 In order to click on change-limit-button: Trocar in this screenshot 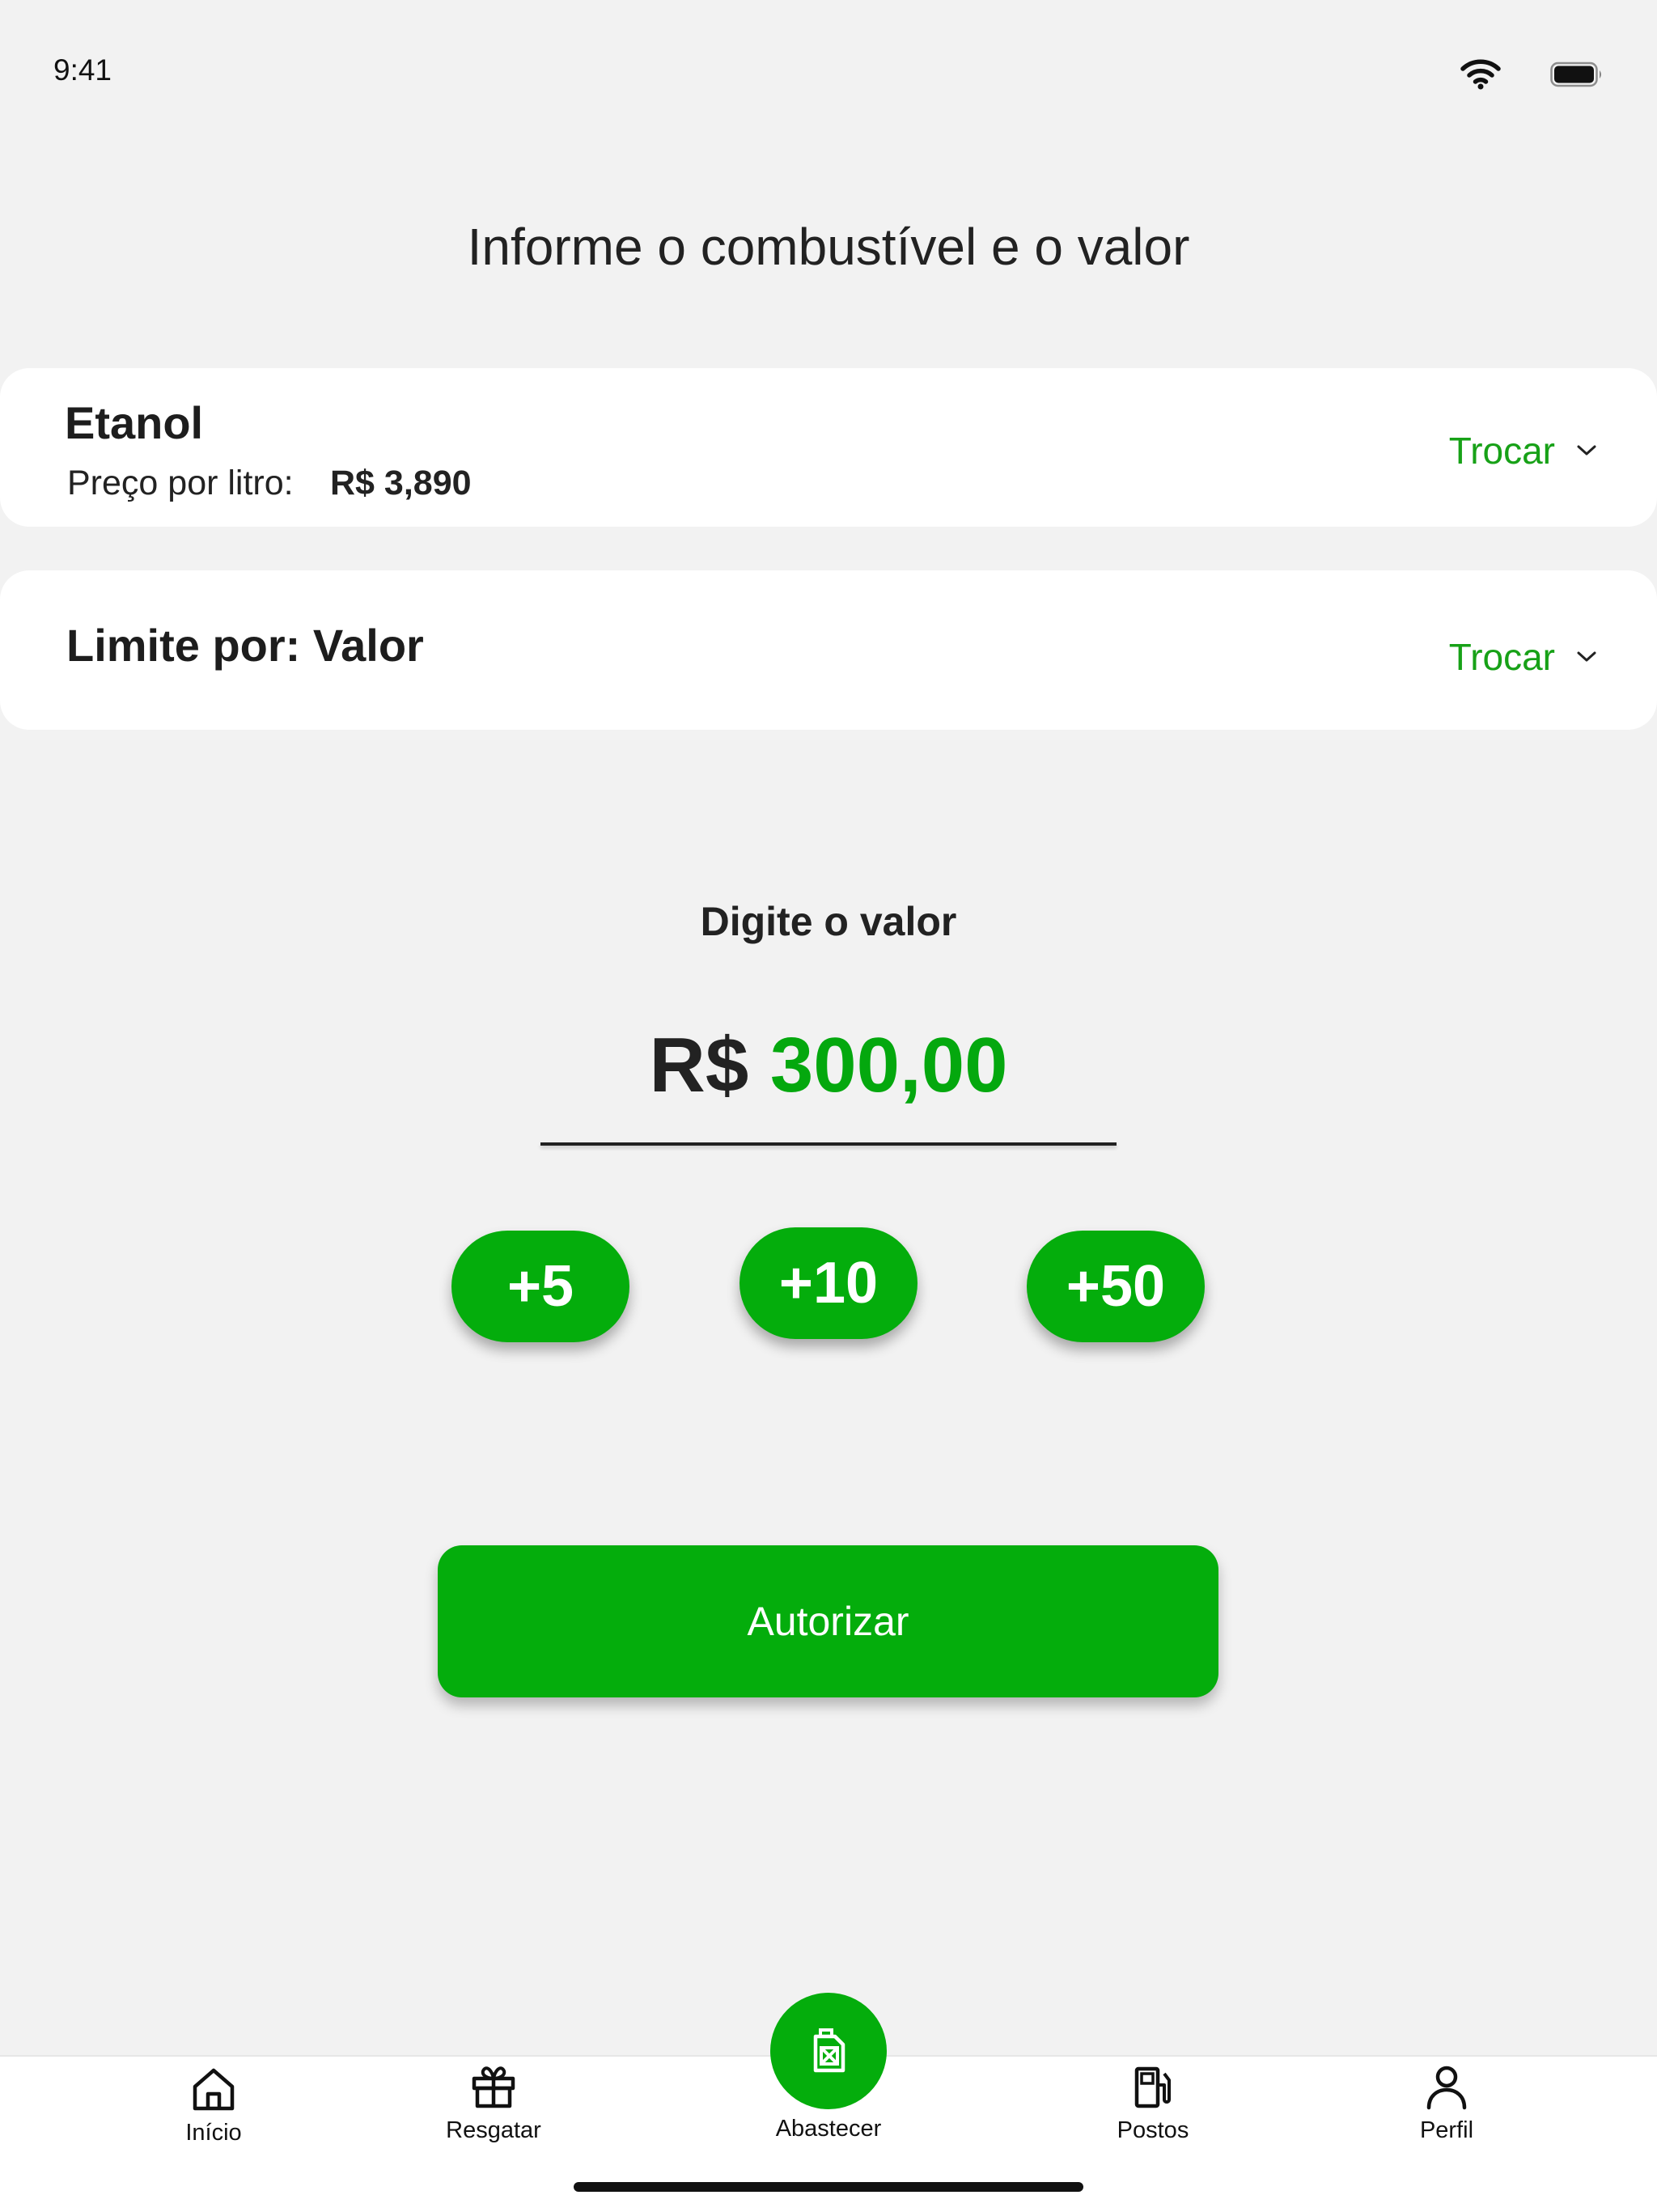, I will do `click(1523, 657)`.